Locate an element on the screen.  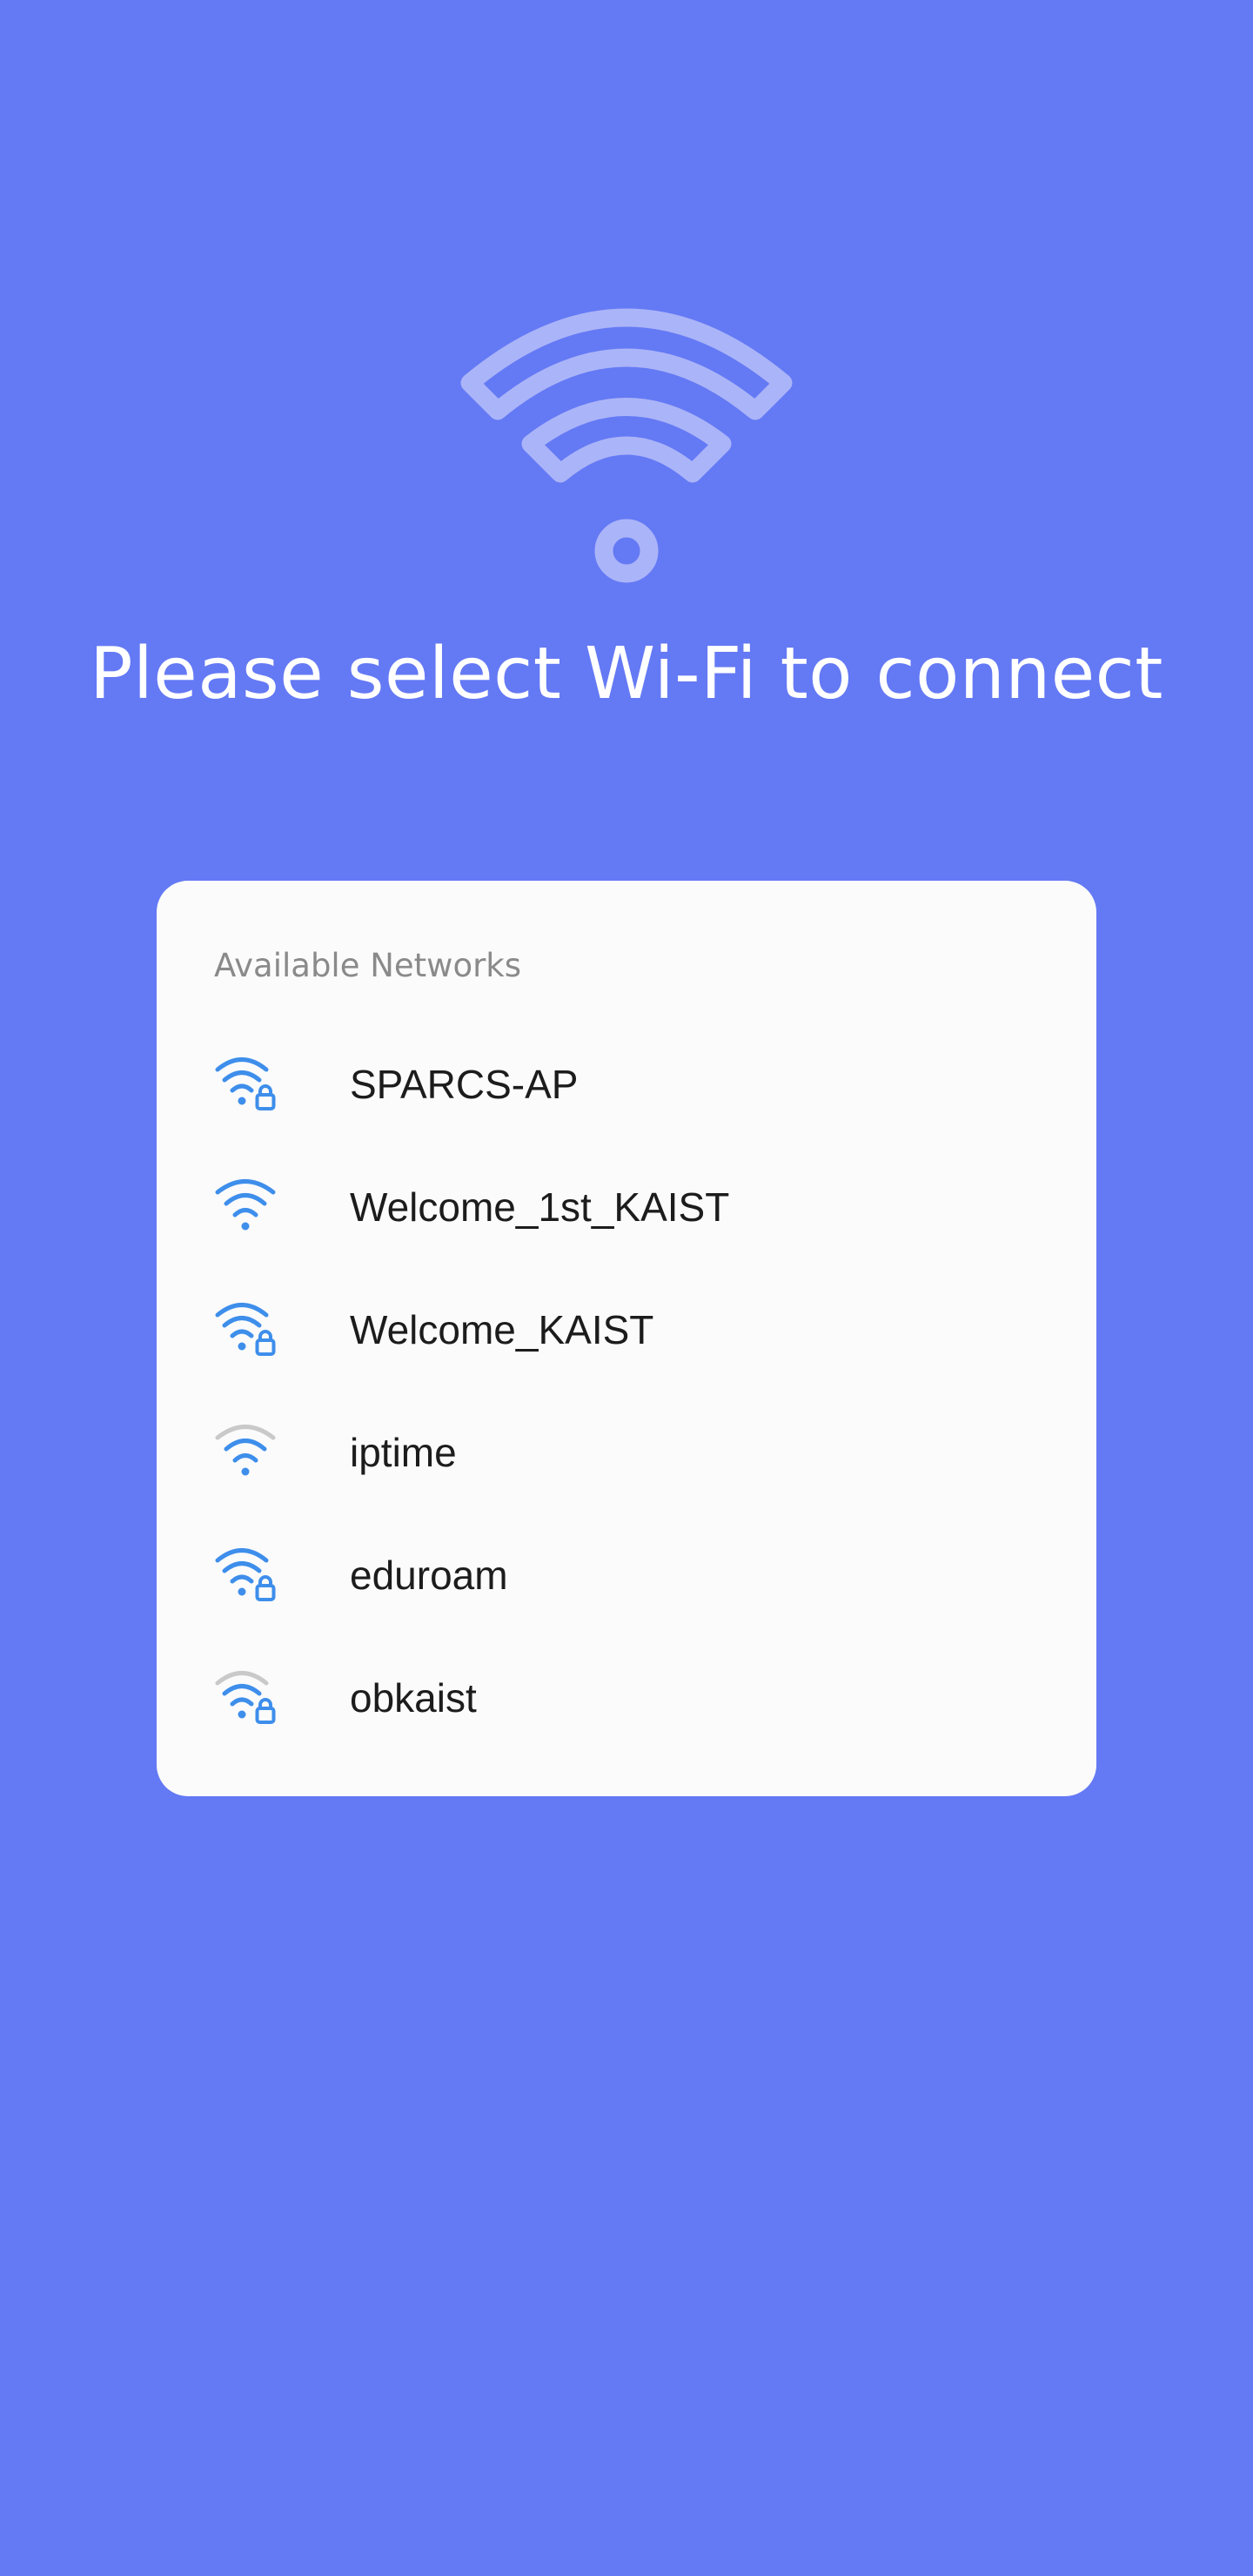
network-name: eduroam is located at coordinates (429, 1575).